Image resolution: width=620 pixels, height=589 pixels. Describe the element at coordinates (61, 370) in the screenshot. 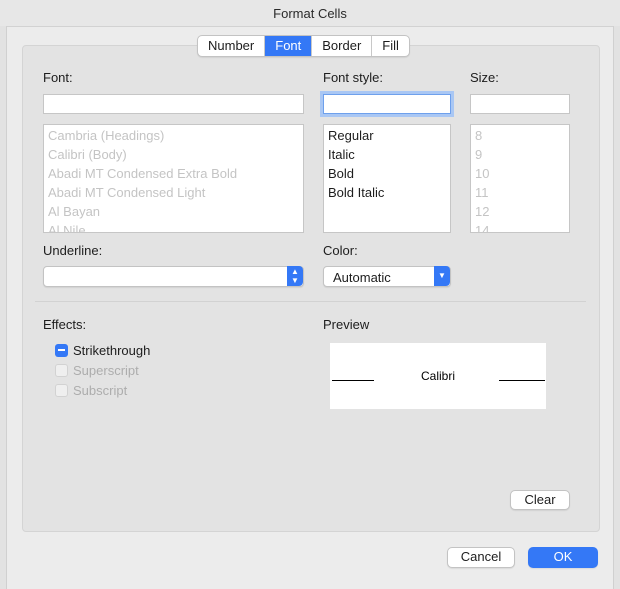

I see `superscript-checkbox` at that location.